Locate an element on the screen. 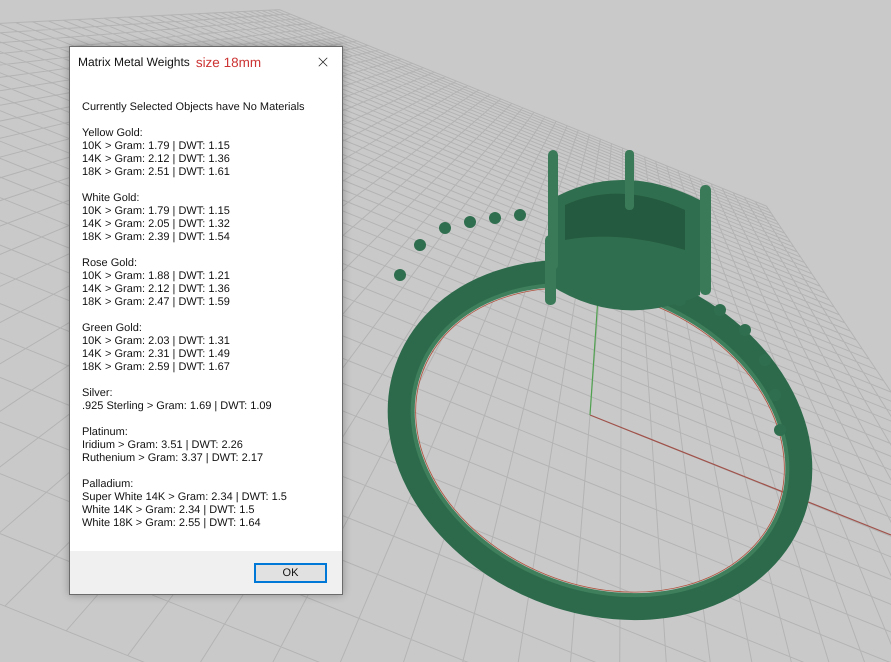 The width and height of the screenshot is (891, 662). metal-heading: White Gold: is located at coordinates (111, 198).